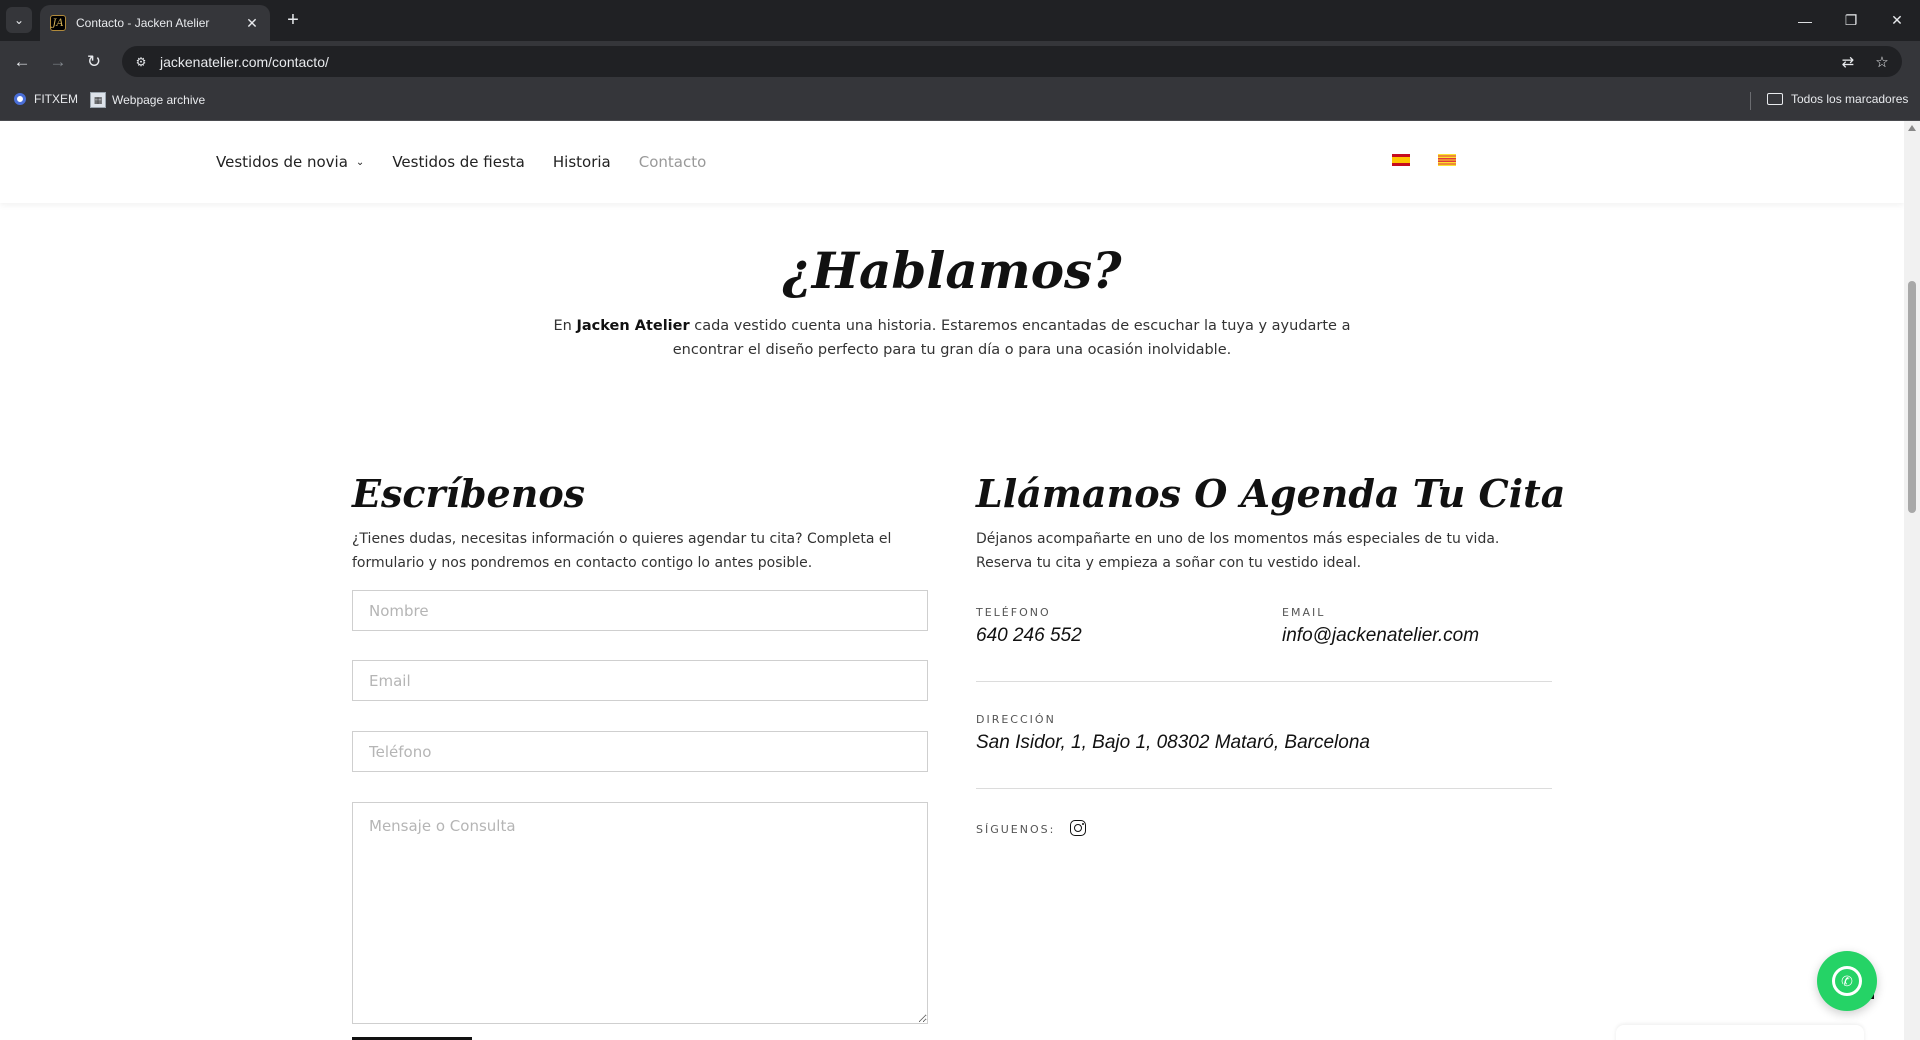 The image size is (1920, 1040). What do you see at coordinates (94, 62) in the screenshot?
I see `reload-icon: ↻` at bounding box center [94, 62].